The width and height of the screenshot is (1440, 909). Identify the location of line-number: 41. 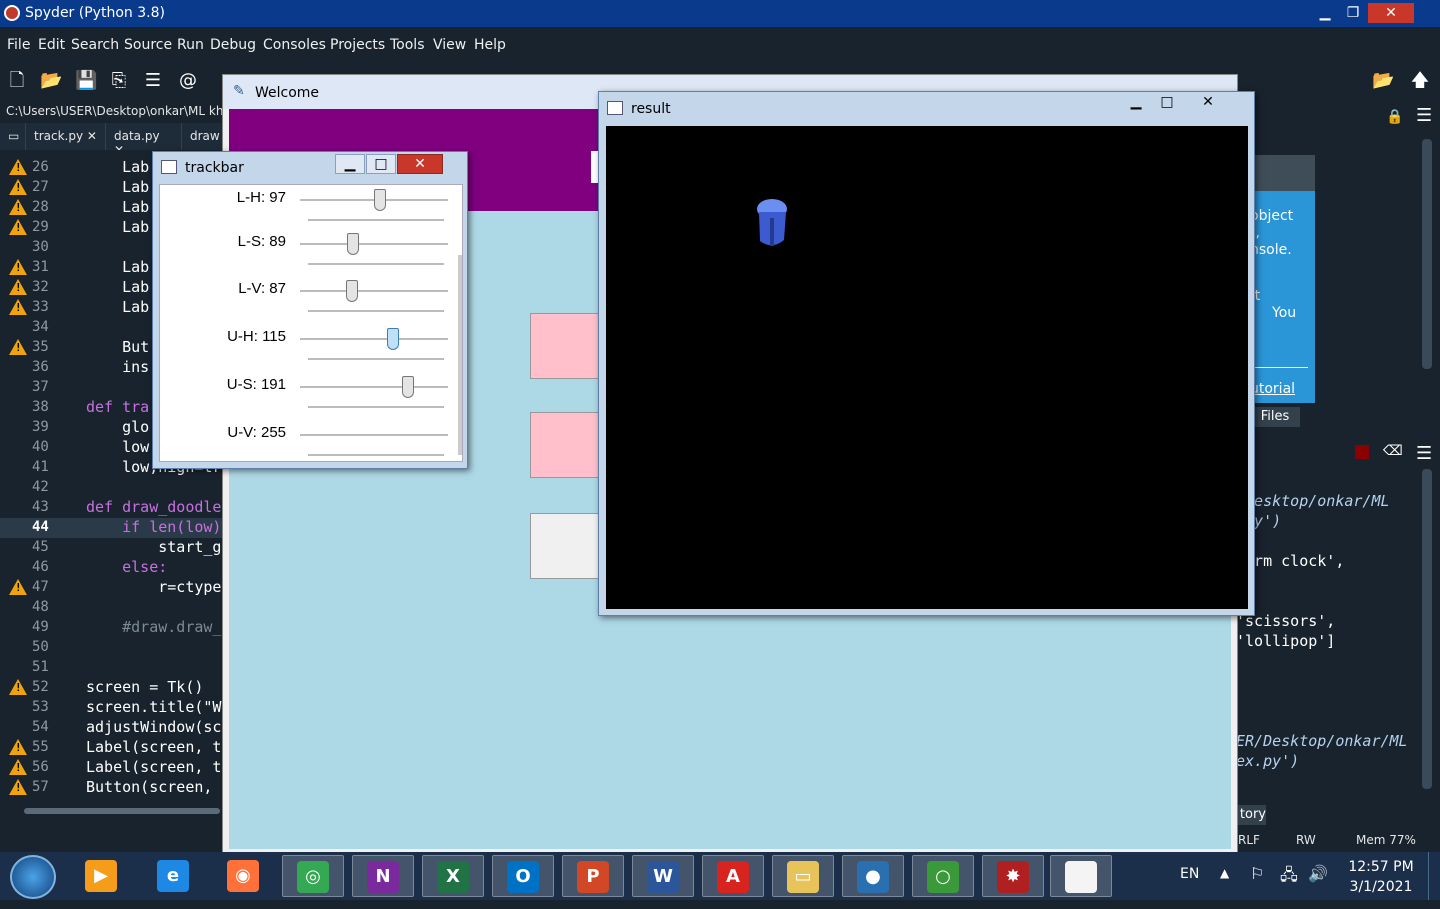
(40, 467).